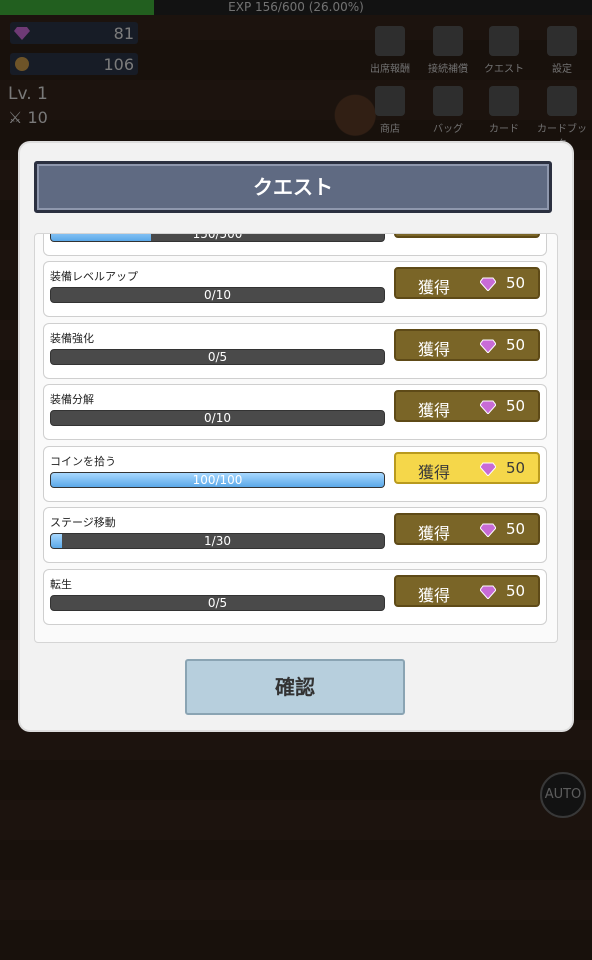 The height and width of the screenshot is (960, 592). I want to click on quest-progress-text: 150/500, so click(217, 237).